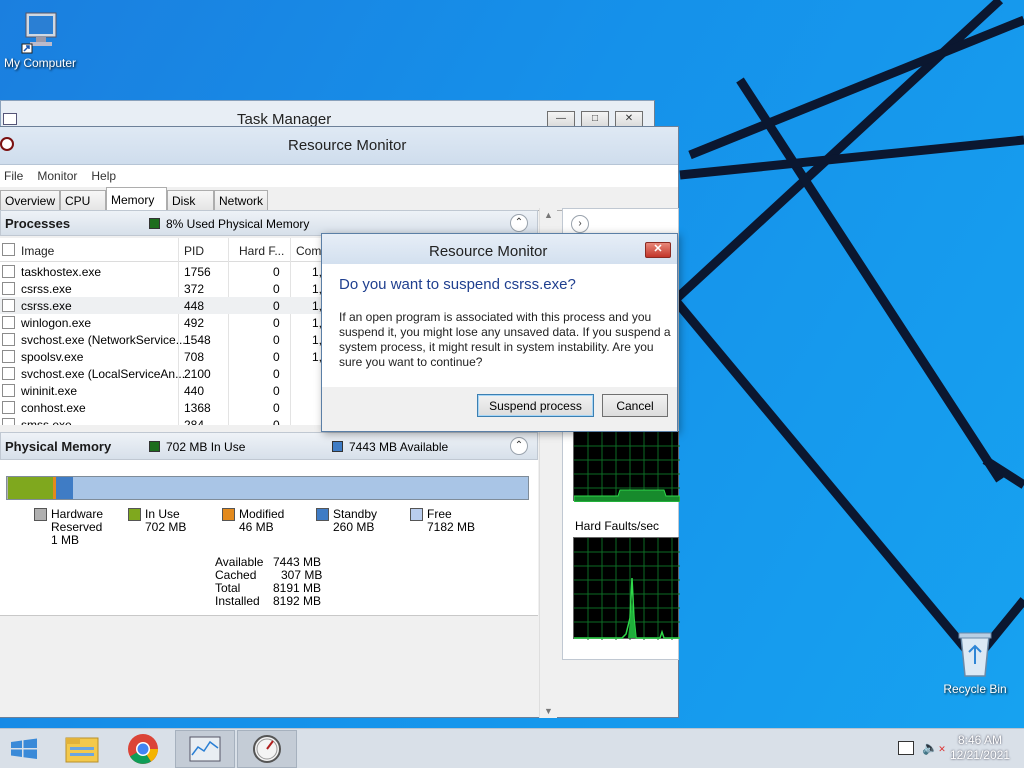 The image size is (1024, 768). Describe the element at coordinates (980, 748) in the screenshot. I see `system-clock: 8:46 AM 12/21/2021` at that location.